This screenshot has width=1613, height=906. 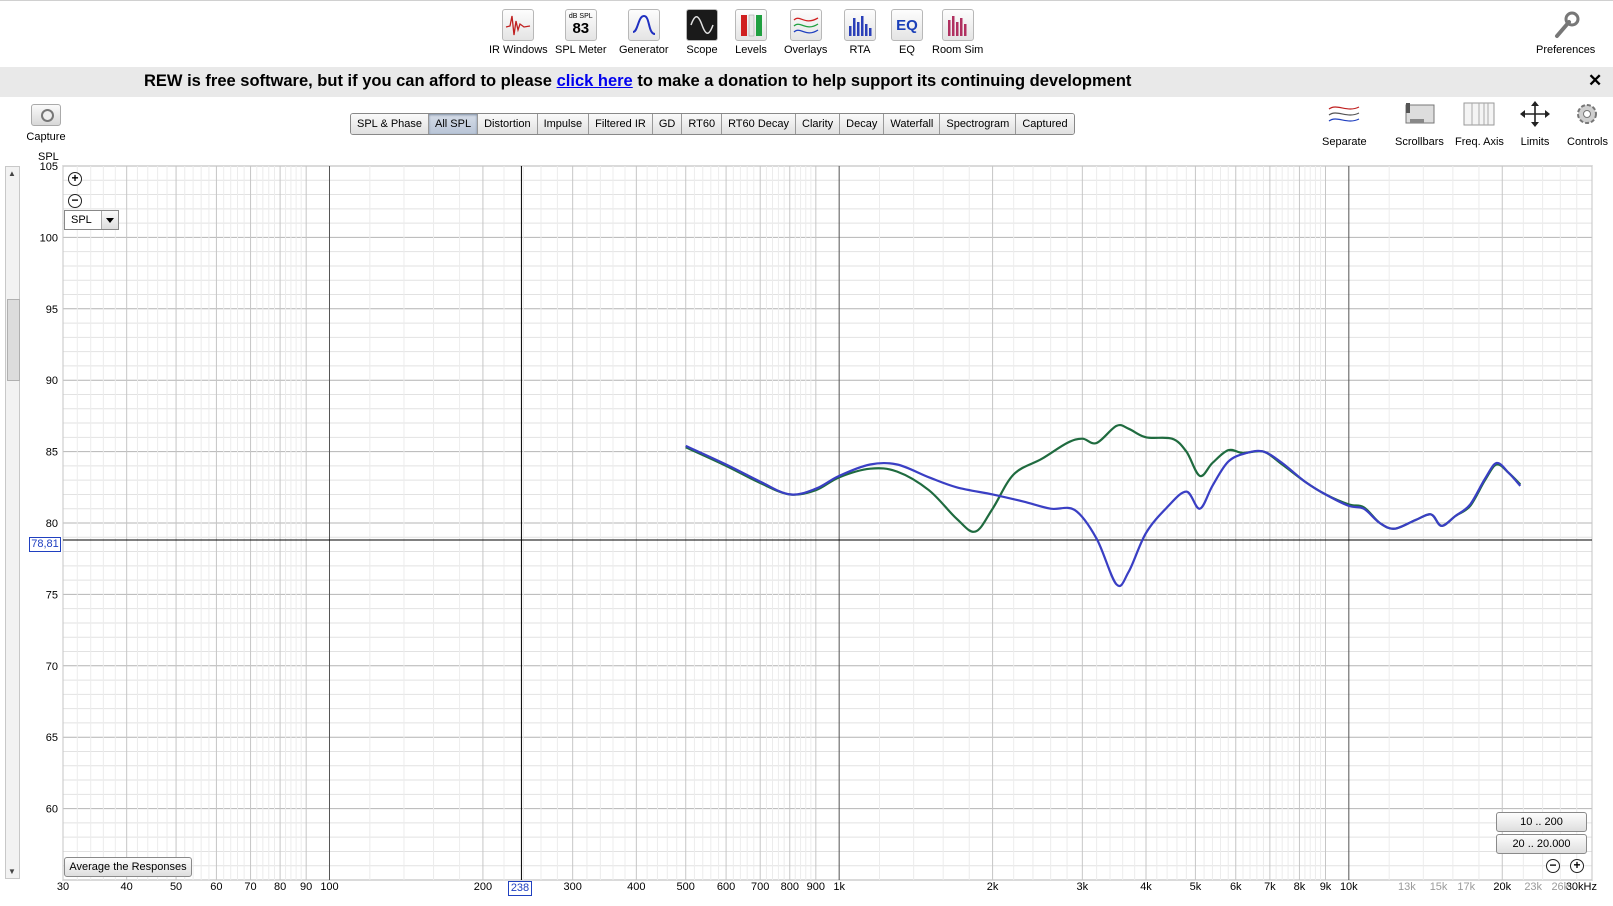 What do you see at coordinates (562, 124) in the screenshot?
I see `tab-impulse: Impulse` at bounding box center [562, 124].